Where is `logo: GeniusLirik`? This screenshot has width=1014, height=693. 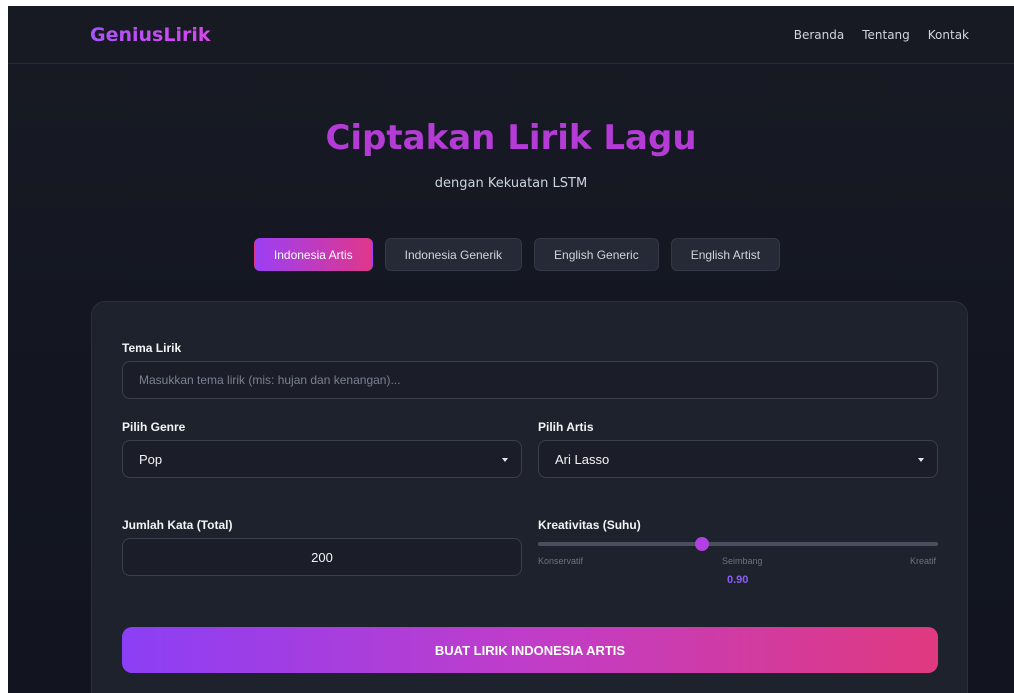 logo: GeniusLirik is located at coordinates (150, 35).